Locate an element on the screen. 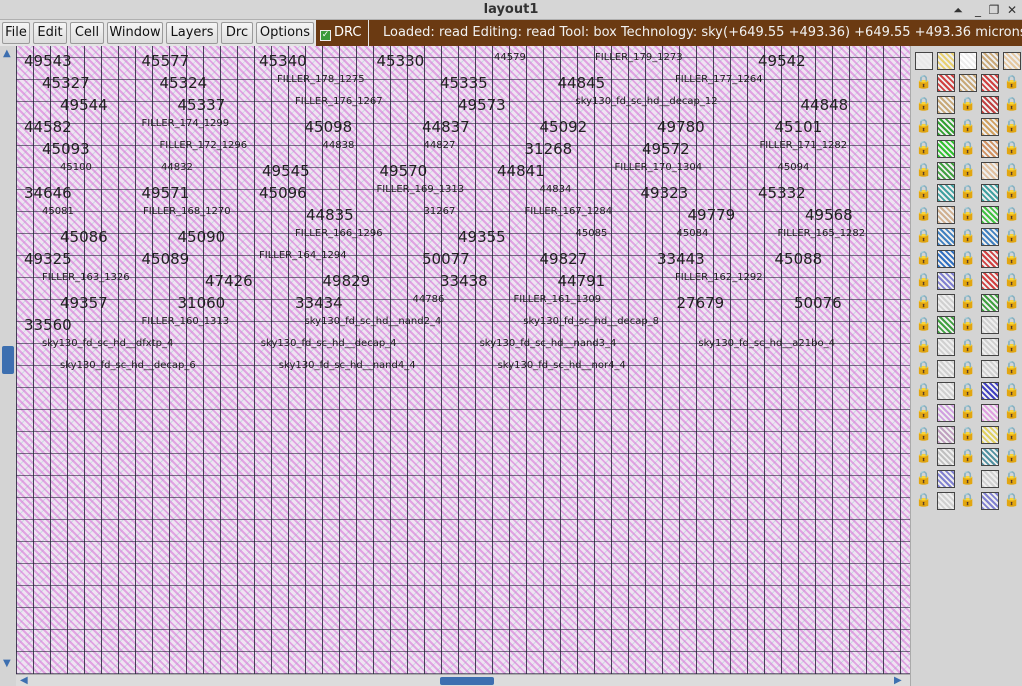 The height and width of the screenshot is (686, 1022). menu-edit: Edit is located at coordinates (50, 33).